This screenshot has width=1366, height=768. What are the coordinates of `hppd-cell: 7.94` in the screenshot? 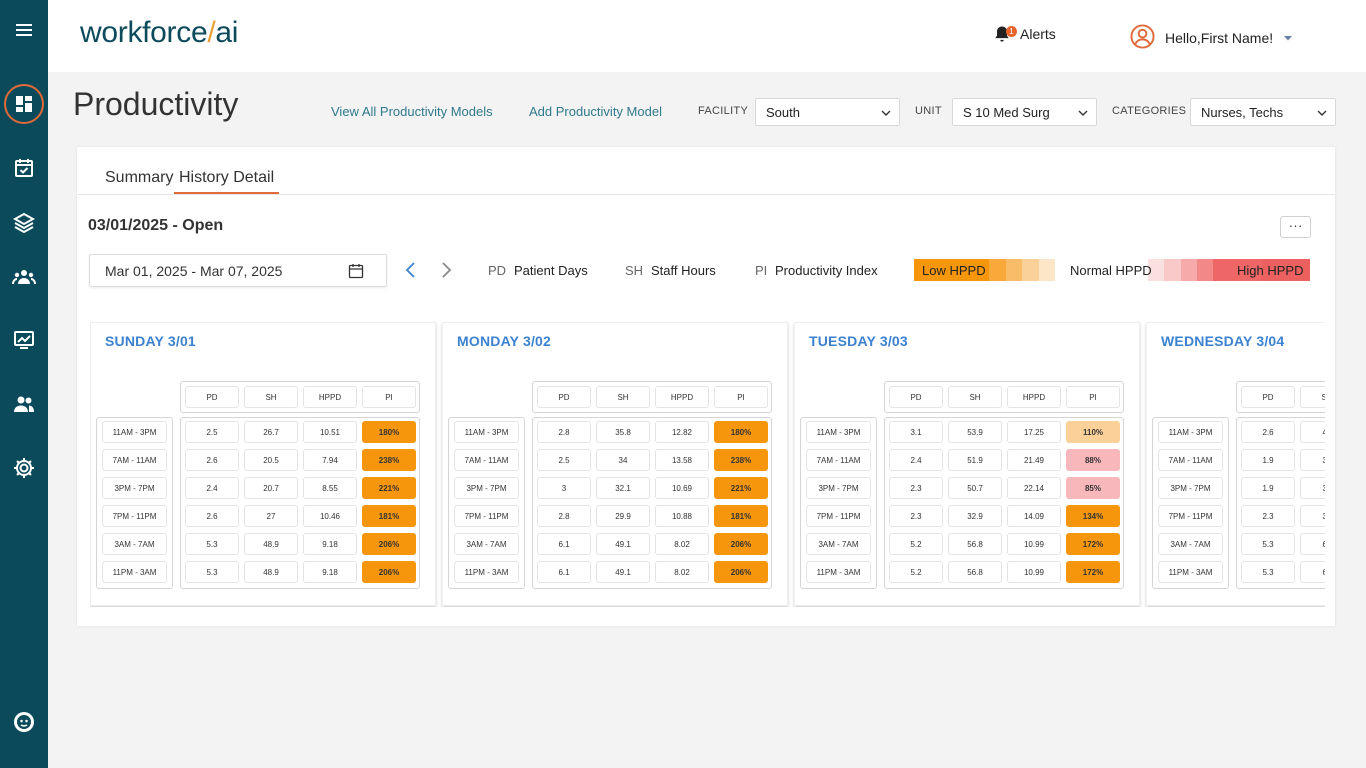 It's located at (330, 460).